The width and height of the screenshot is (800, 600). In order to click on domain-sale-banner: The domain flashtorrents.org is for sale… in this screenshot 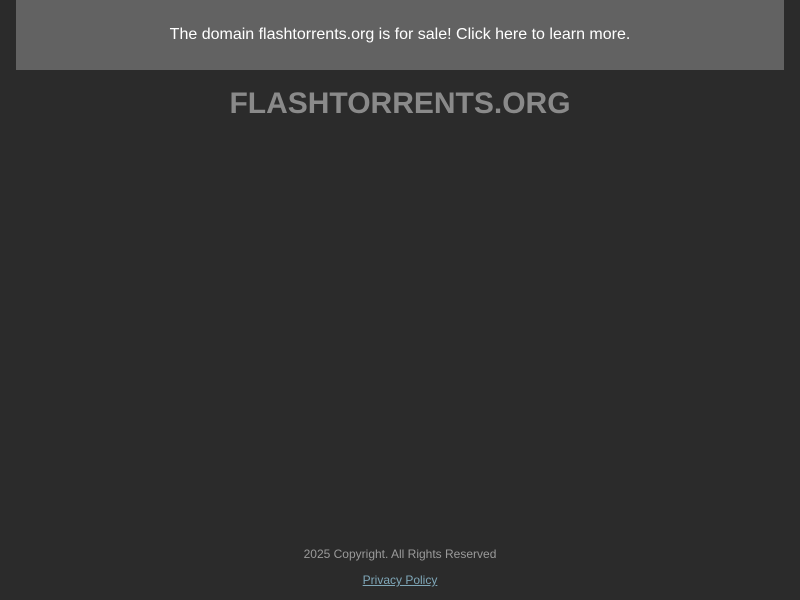, I will do `click(400, 35)`.